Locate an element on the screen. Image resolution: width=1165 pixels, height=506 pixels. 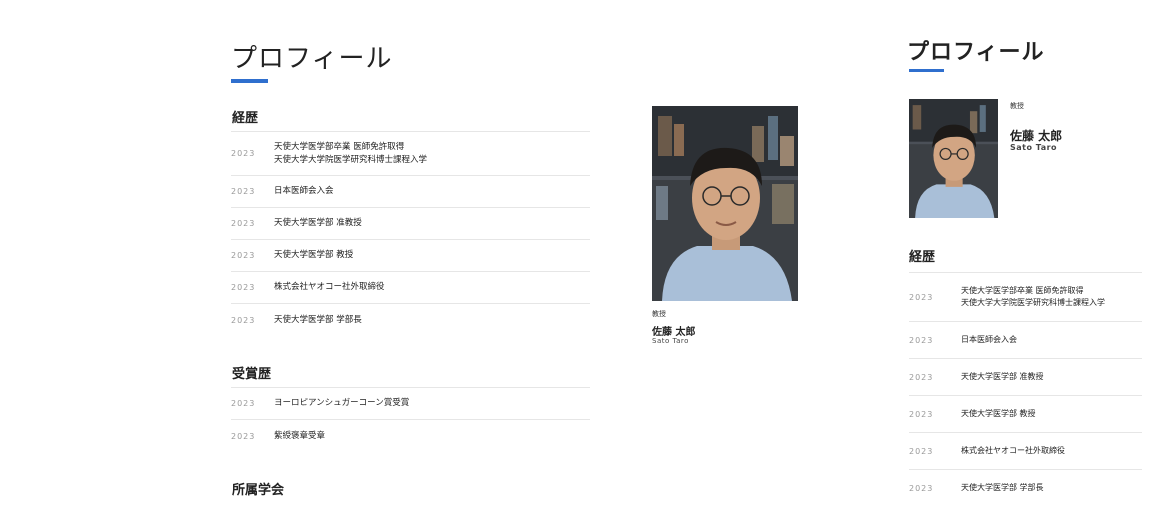
page-title: プロフィール is located at coordinates (312, 59).